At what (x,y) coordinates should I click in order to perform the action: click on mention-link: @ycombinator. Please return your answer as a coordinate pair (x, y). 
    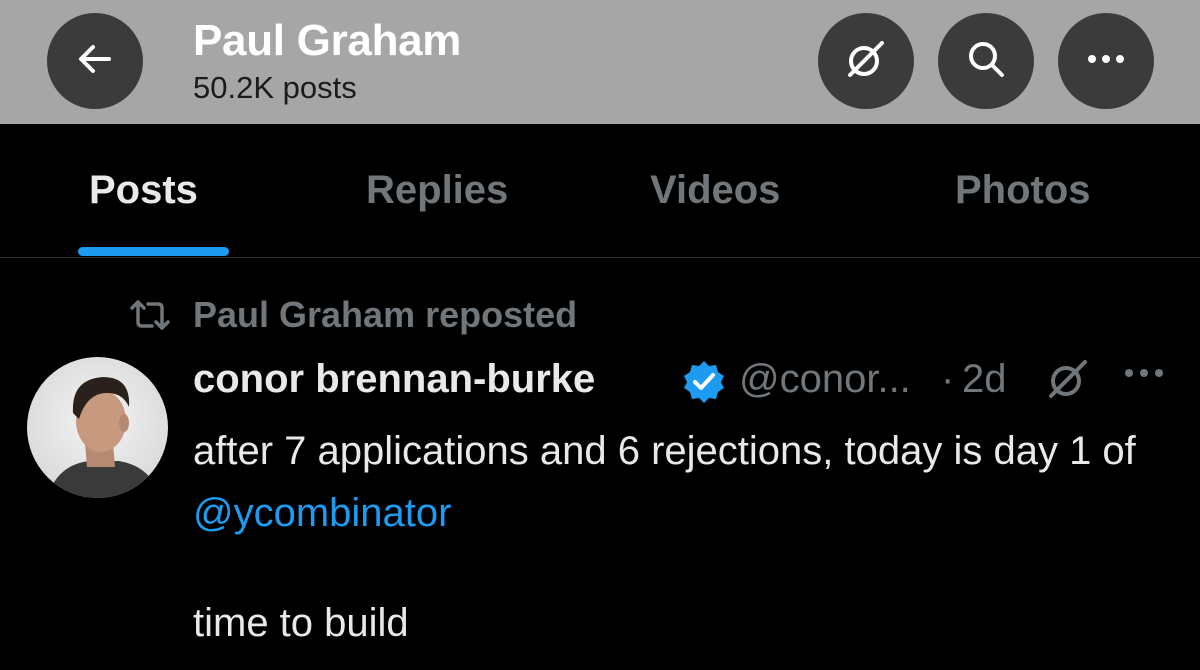
    Looking at the image, I should click on (322, 513).